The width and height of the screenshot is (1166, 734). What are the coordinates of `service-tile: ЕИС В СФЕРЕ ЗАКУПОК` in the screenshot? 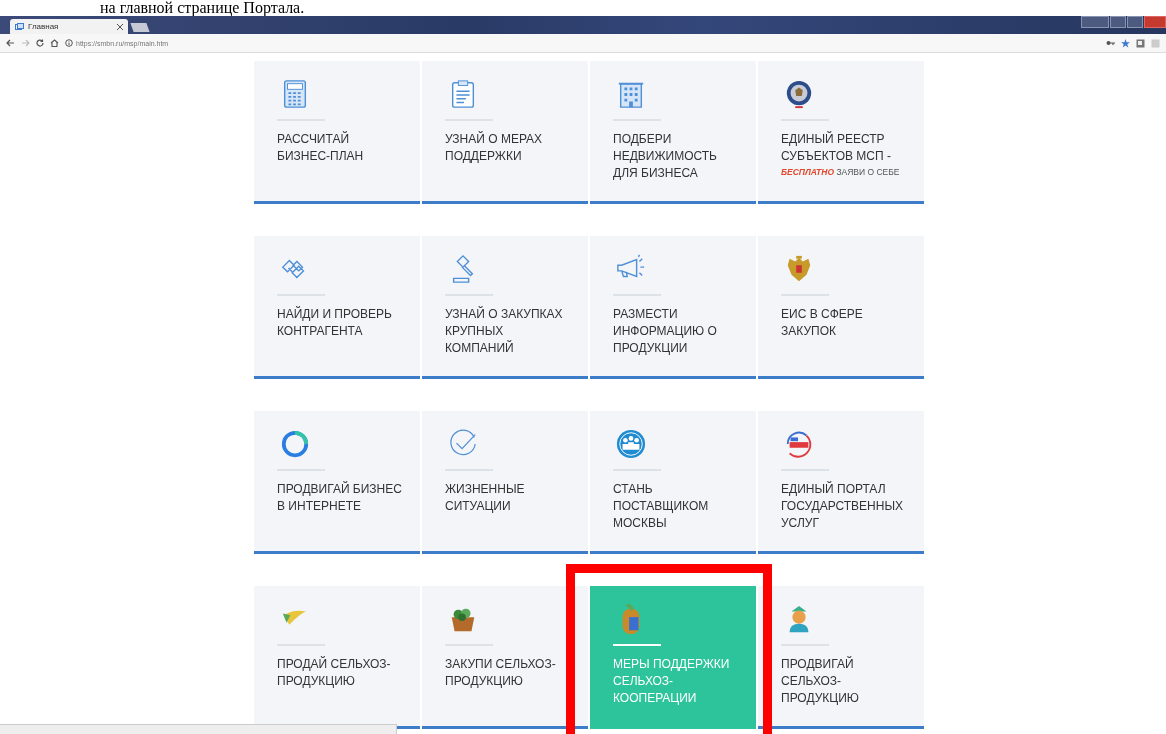 It's located at (841, 307).